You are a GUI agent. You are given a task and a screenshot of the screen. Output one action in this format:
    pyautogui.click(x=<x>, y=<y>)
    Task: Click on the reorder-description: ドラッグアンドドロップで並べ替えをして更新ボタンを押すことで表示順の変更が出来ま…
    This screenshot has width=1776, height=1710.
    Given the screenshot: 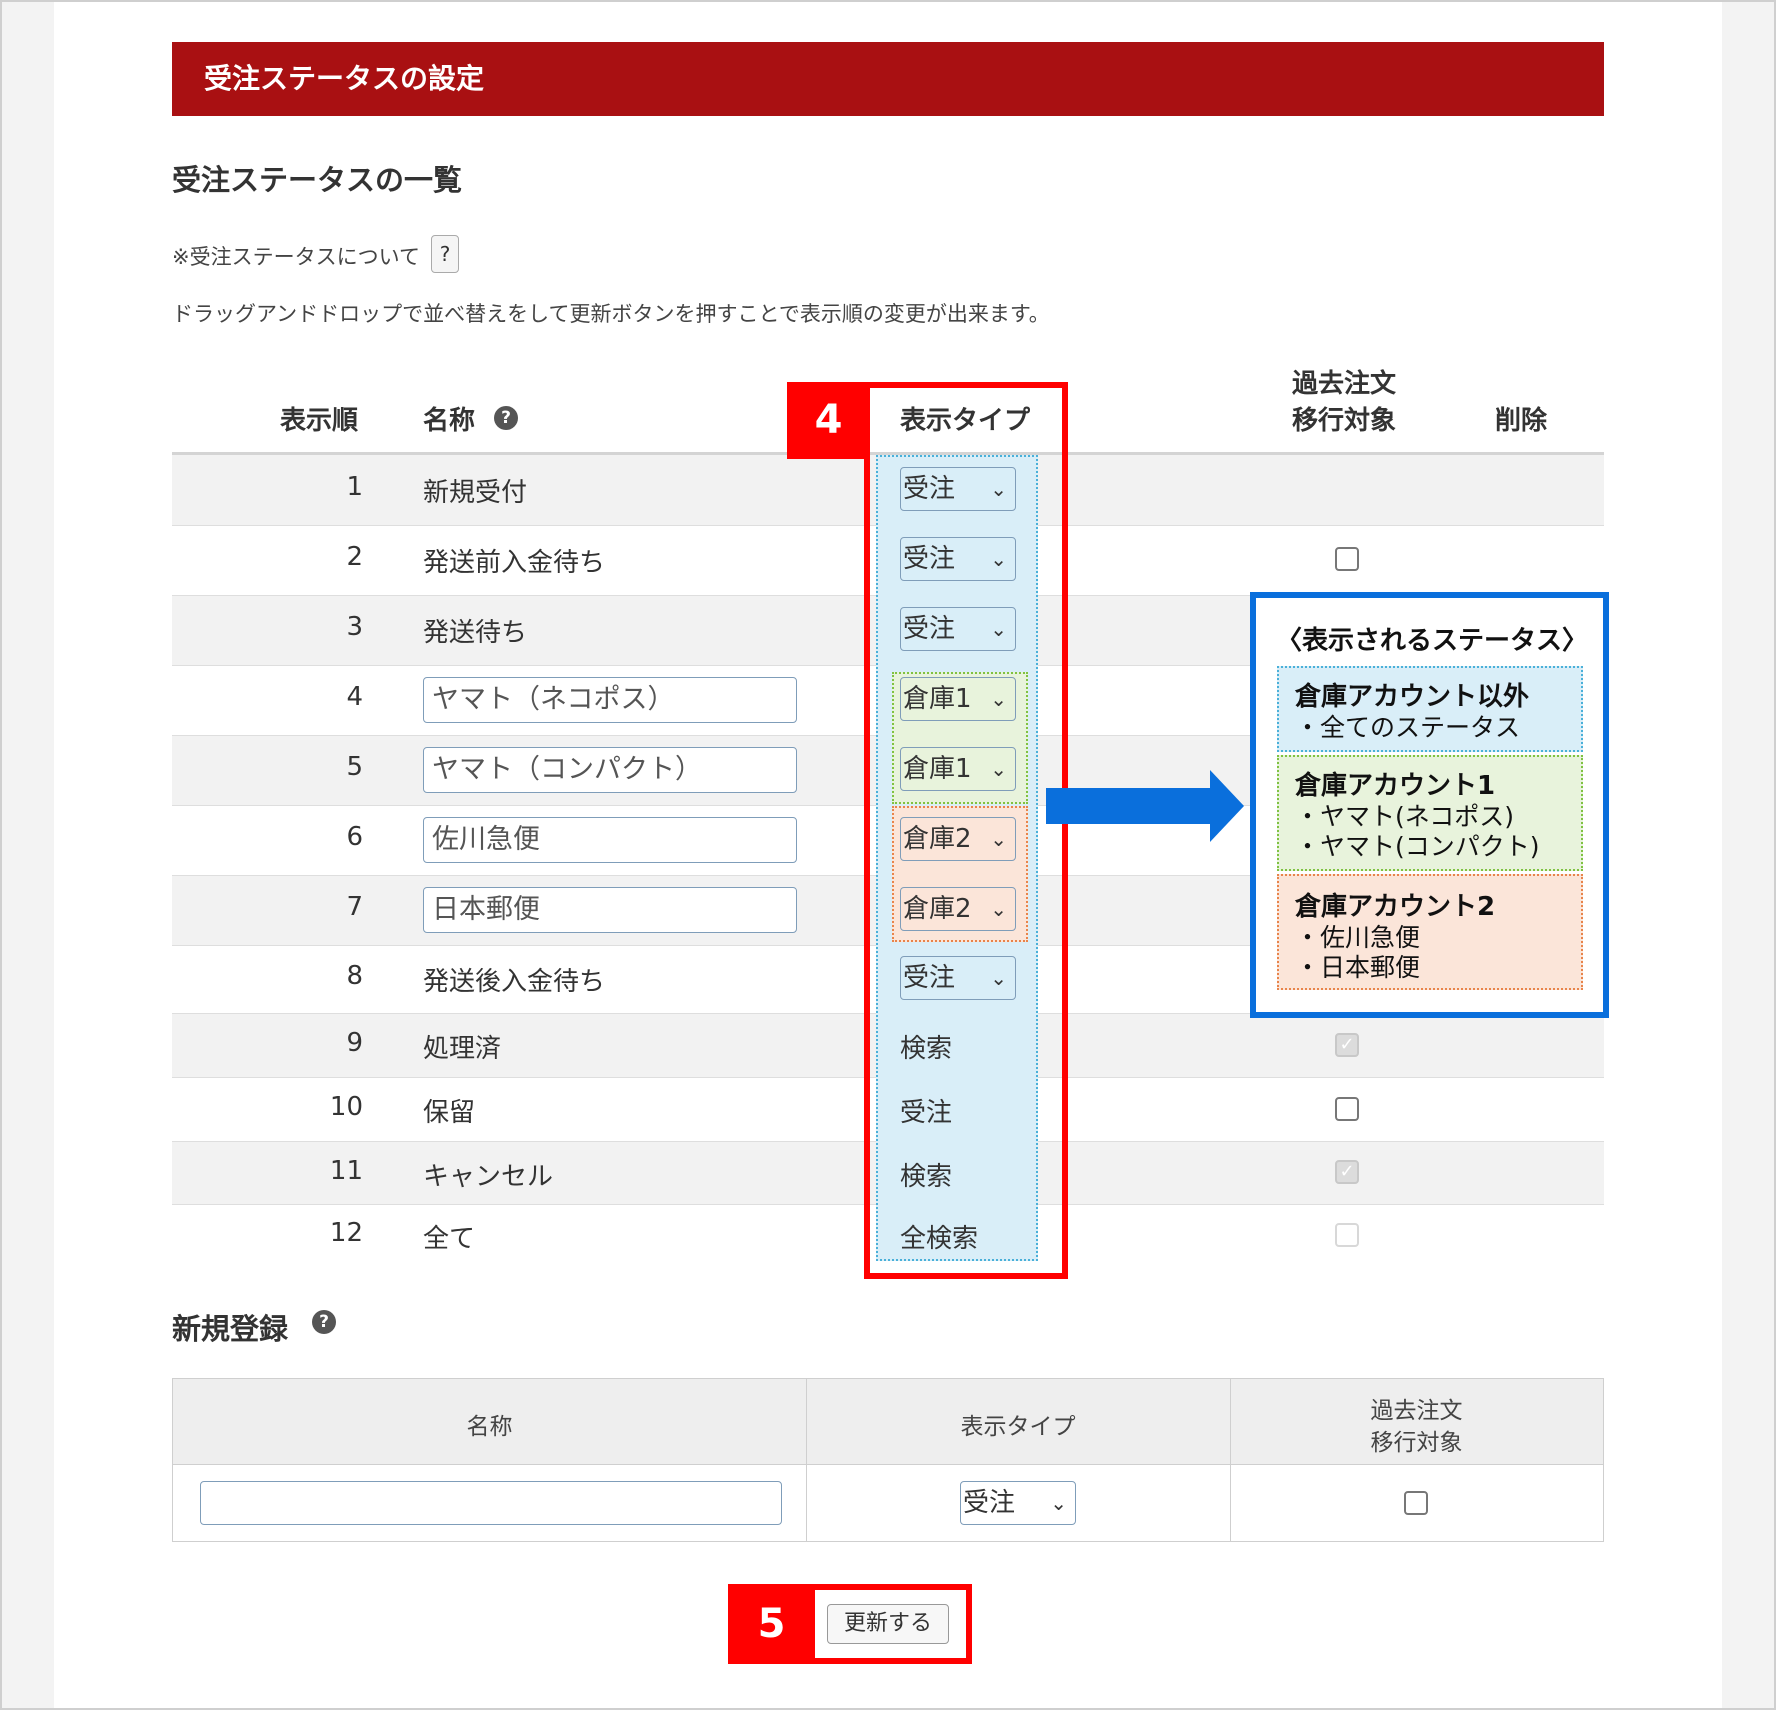 What is the action you would take?
    pyautogui.click(x=611, y=314)
    